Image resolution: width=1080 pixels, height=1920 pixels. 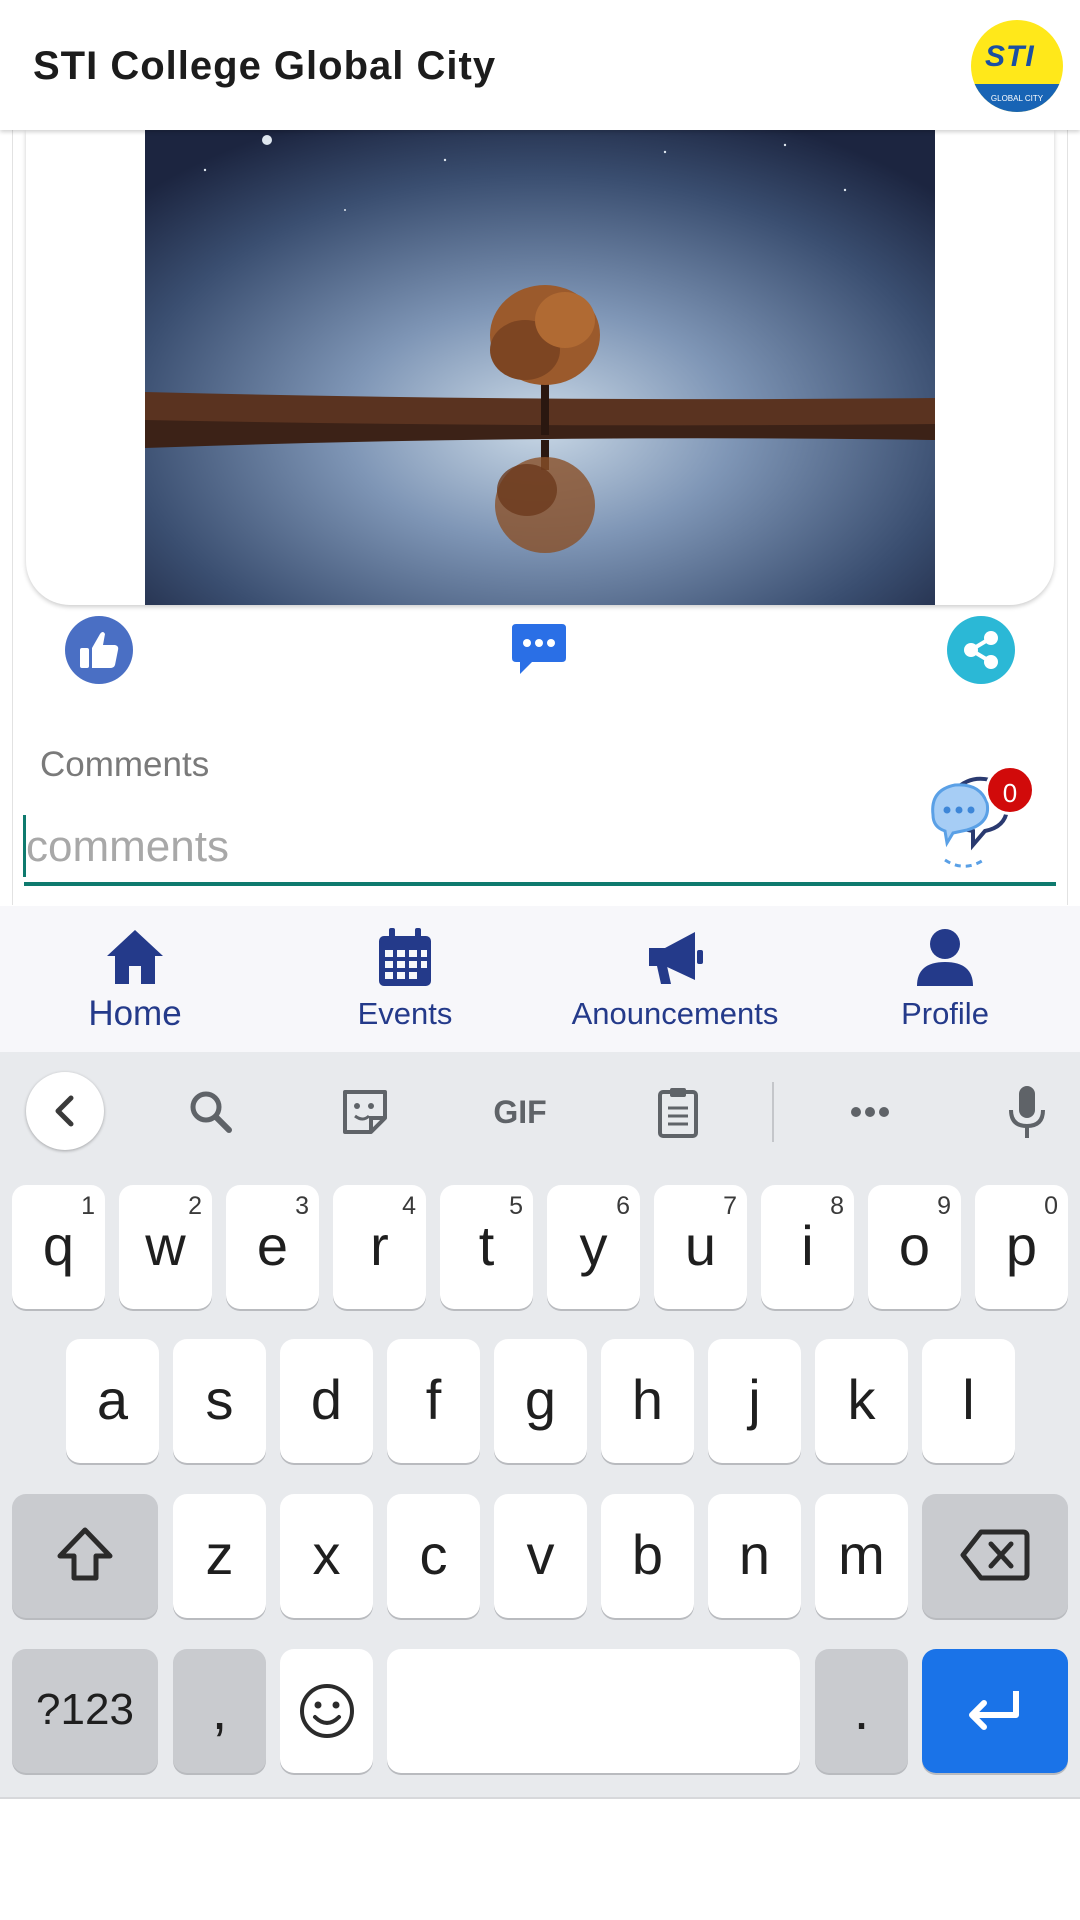 I want to click on key-w: w2, so click(x=165, y=1247).